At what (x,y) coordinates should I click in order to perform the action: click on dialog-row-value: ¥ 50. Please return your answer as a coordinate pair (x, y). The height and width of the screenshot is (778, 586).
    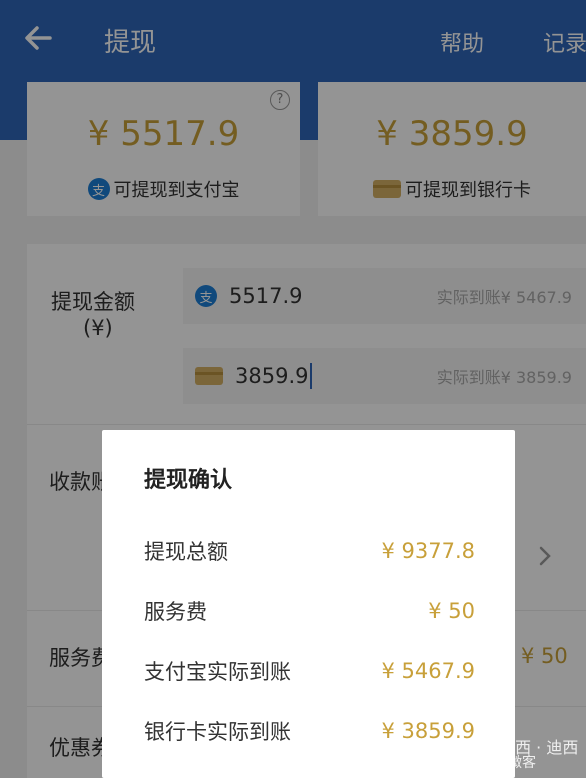
    Looking at the image, I should click on (451, 611).